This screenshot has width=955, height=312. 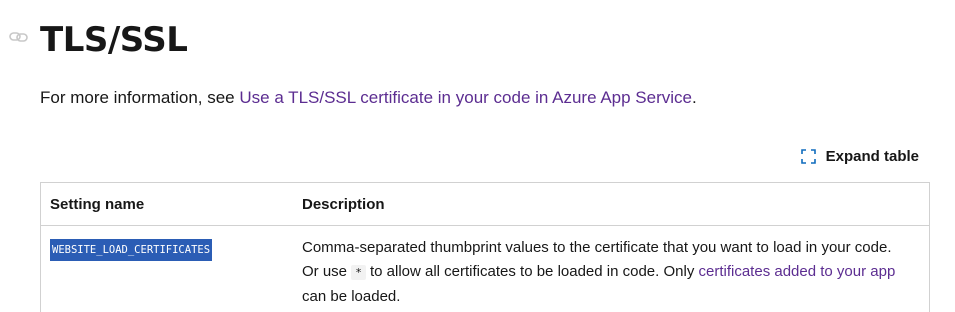 What do you see at coordinates (166, 204) in the screenshot?
I see `header-setting-name: Setting name` at bounding box center [166, 204].